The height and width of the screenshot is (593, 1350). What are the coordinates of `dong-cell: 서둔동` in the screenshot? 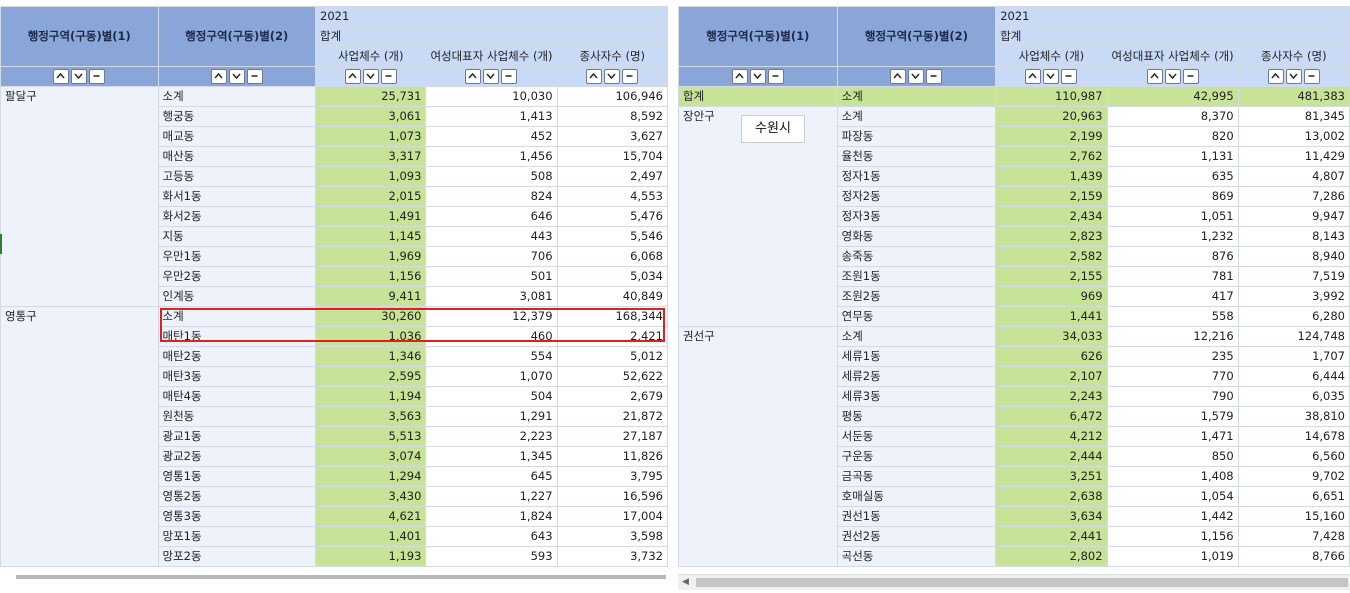 It's located at (916, 436).